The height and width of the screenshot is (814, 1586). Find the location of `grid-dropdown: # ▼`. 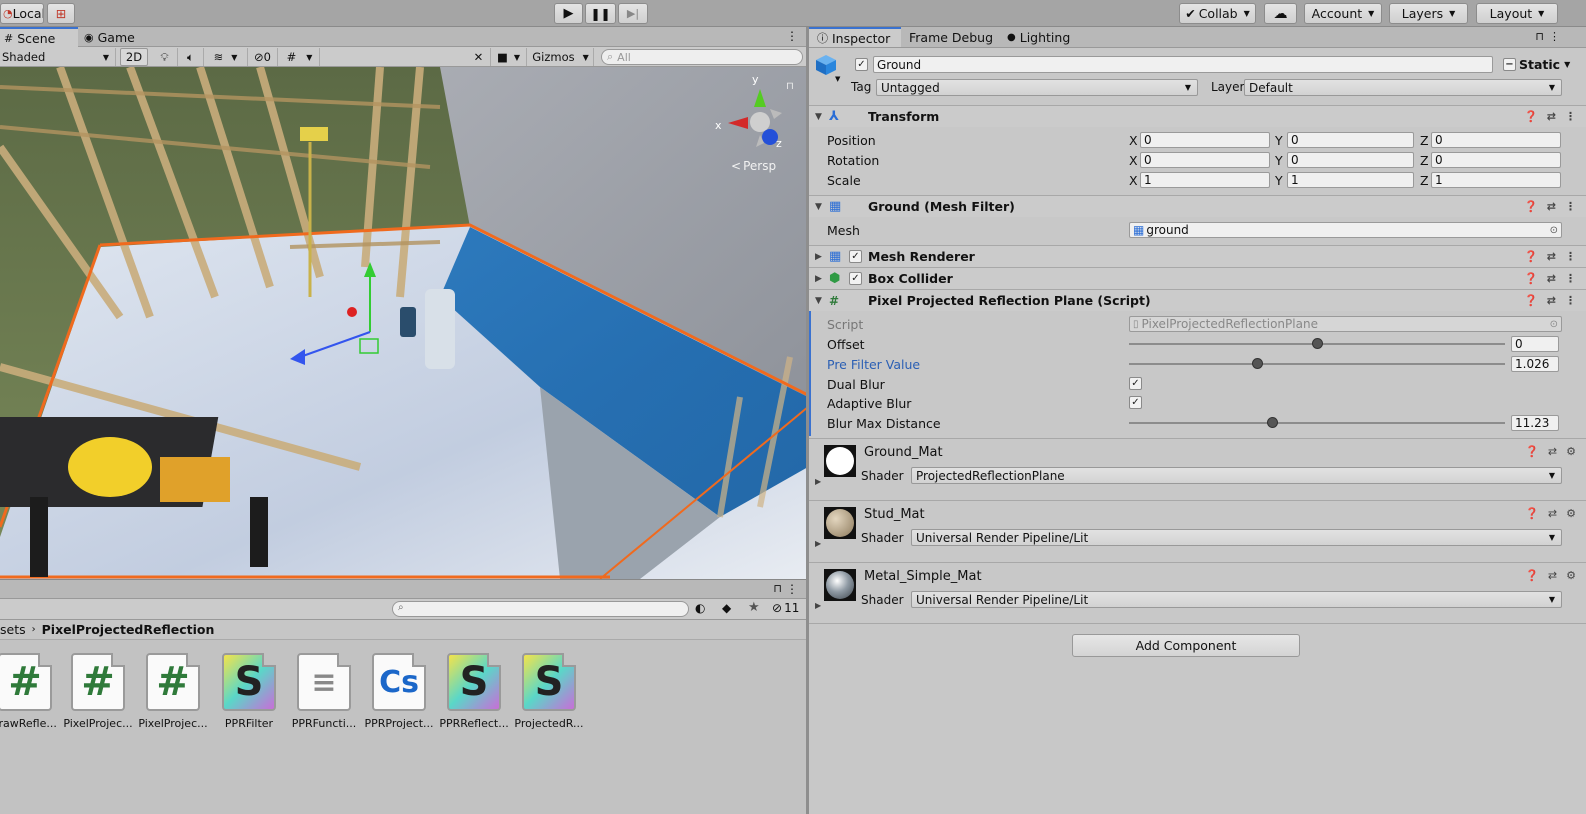

grid-dropdown: # ▼ is located at coordinates (300, 57).